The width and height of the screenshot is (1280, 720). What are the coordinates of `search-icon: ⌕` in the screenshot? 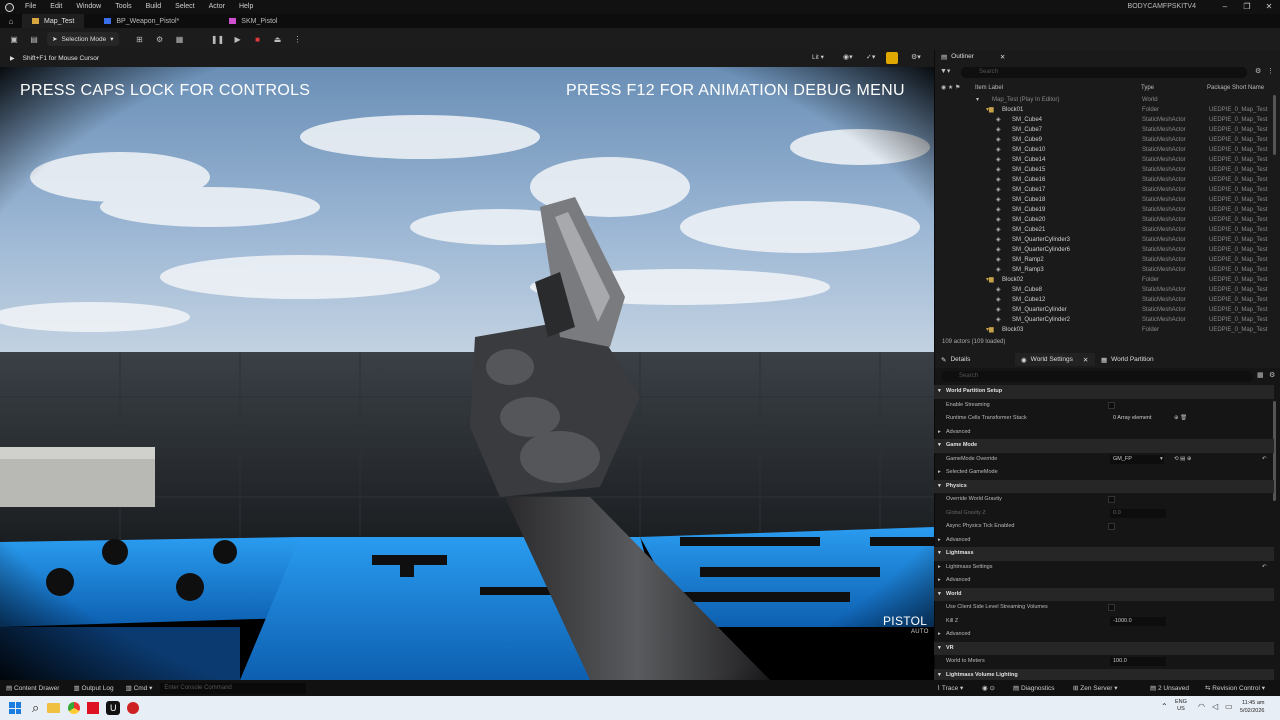 It's located at (35, 708).